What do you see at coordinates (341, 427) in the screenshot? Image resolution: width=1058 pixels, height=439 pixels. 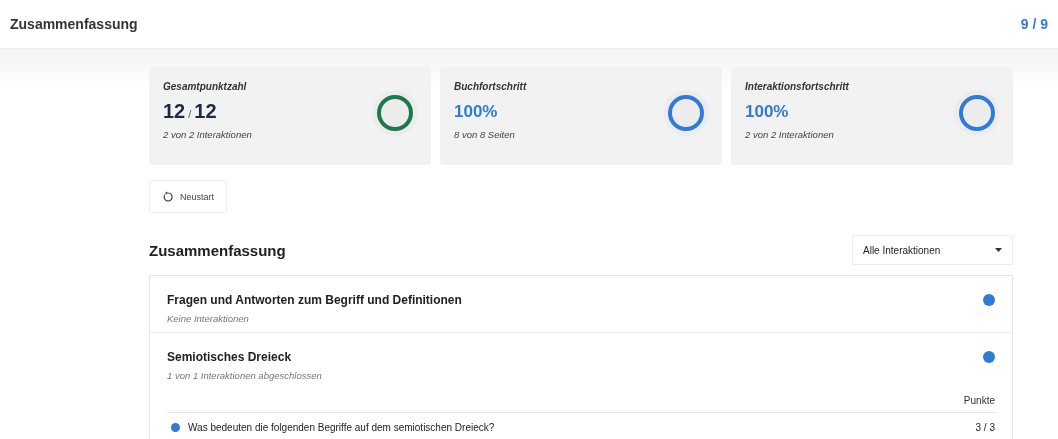 I see `interaction-question: Was bedeuten die folgenden Begriffe auf dem semiotischen Dreieck?` at bounding box center [341, 427].